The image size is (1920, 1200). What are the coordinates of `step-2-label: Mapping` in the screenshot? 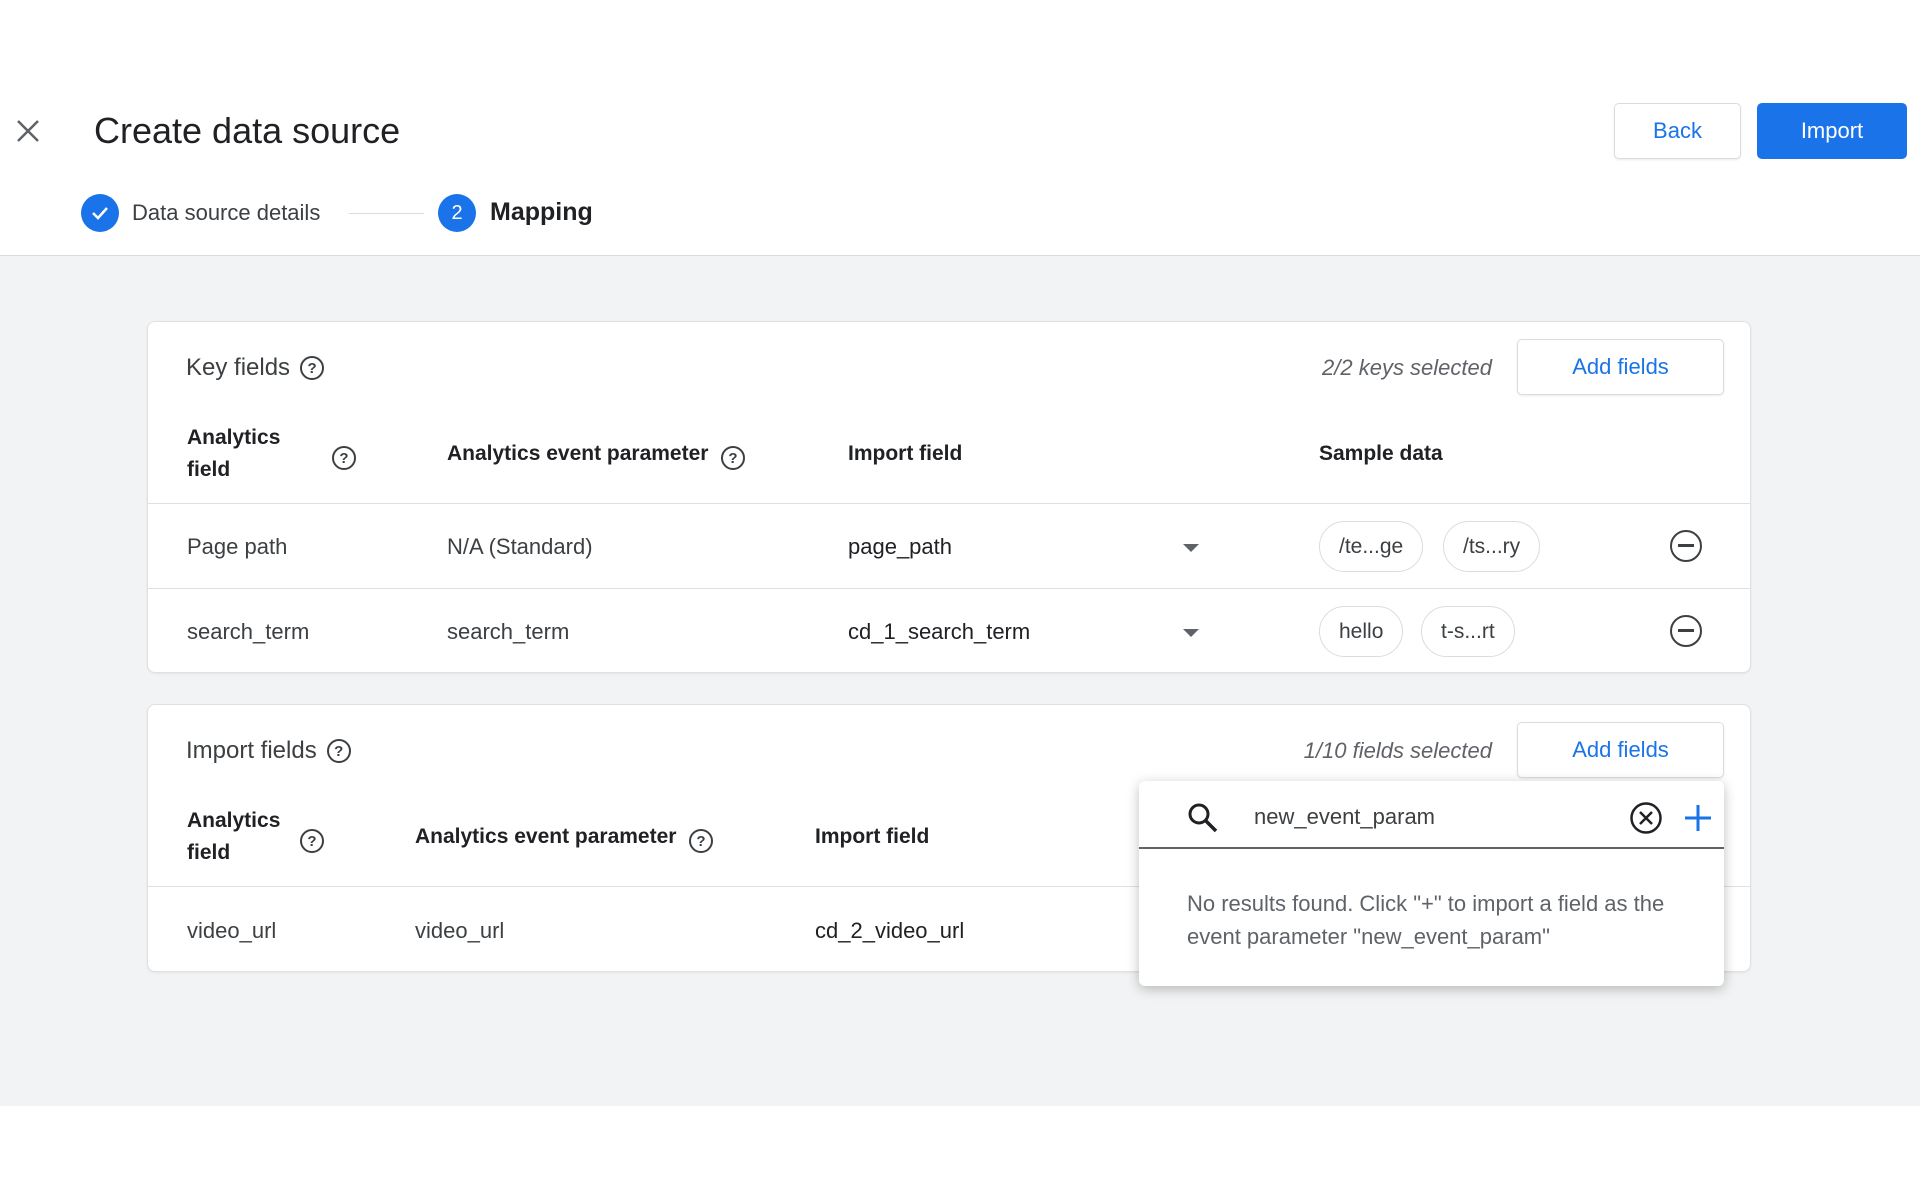 It's located at (541, 212).